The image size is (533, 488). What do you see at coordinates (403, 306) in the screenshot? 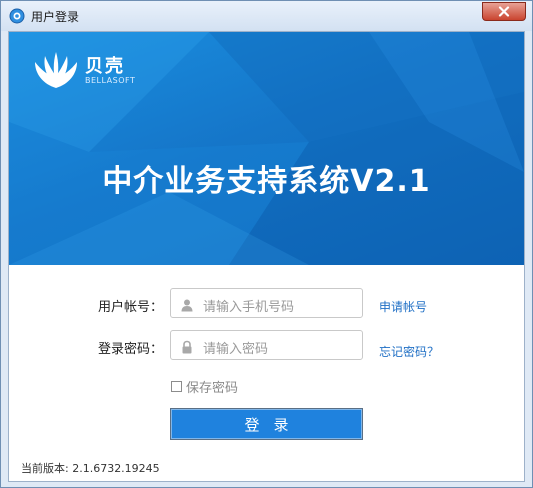
I see `register-link: 申请帐号` at bounding box center [403, 306].